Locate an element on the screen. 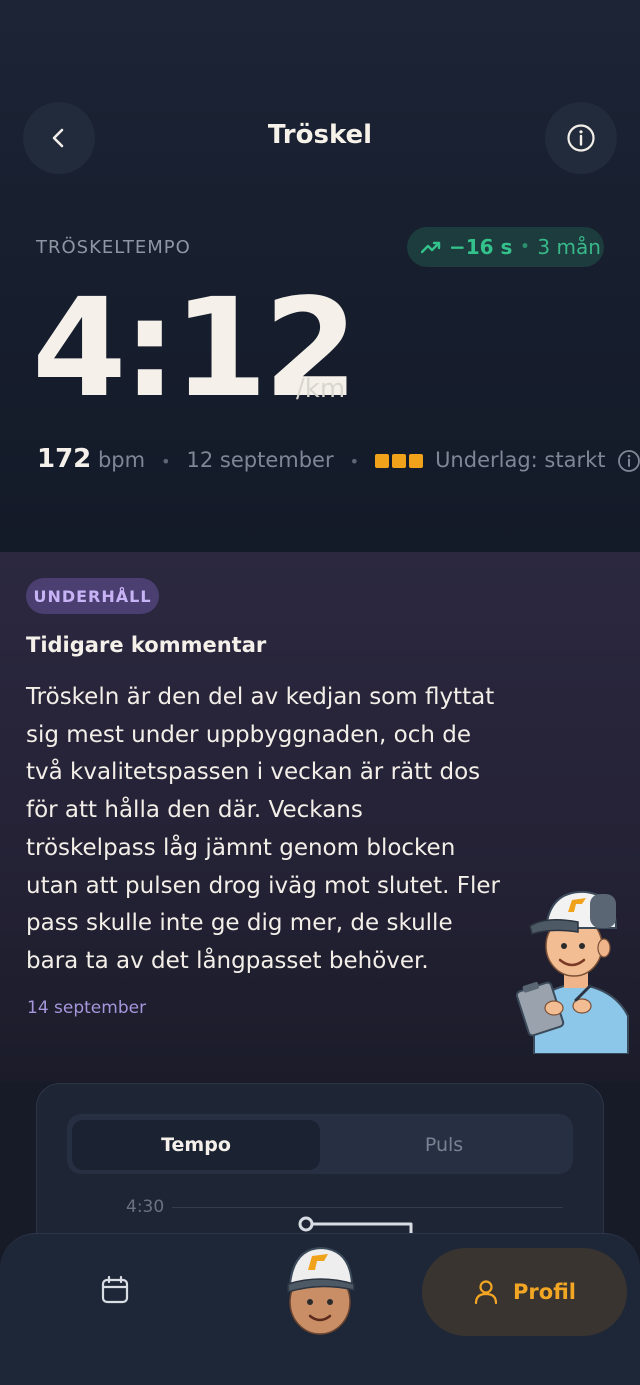  heart-rate: 172 bpm is located at coordinates (91, 459).